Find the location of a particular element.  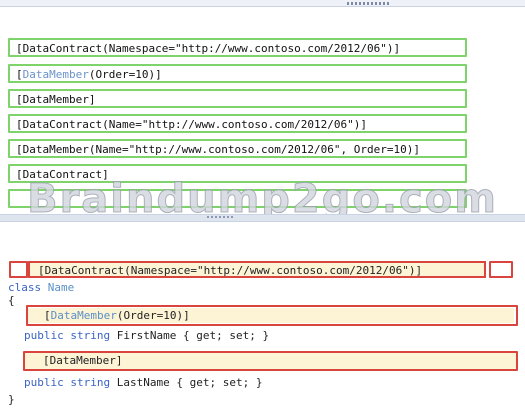

drop-target-right is located at coordinates (501, 269).